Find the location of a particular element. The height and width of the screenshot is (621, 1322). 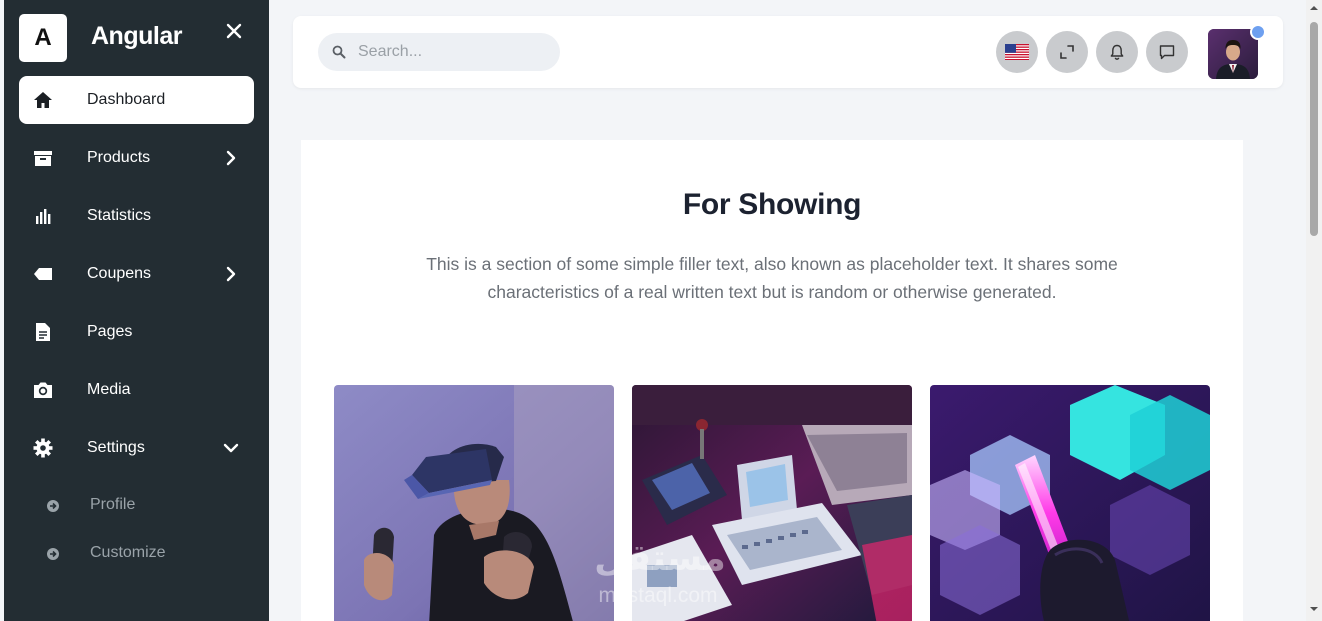

gallery-image-neon is located at coordinates (1070, 503).